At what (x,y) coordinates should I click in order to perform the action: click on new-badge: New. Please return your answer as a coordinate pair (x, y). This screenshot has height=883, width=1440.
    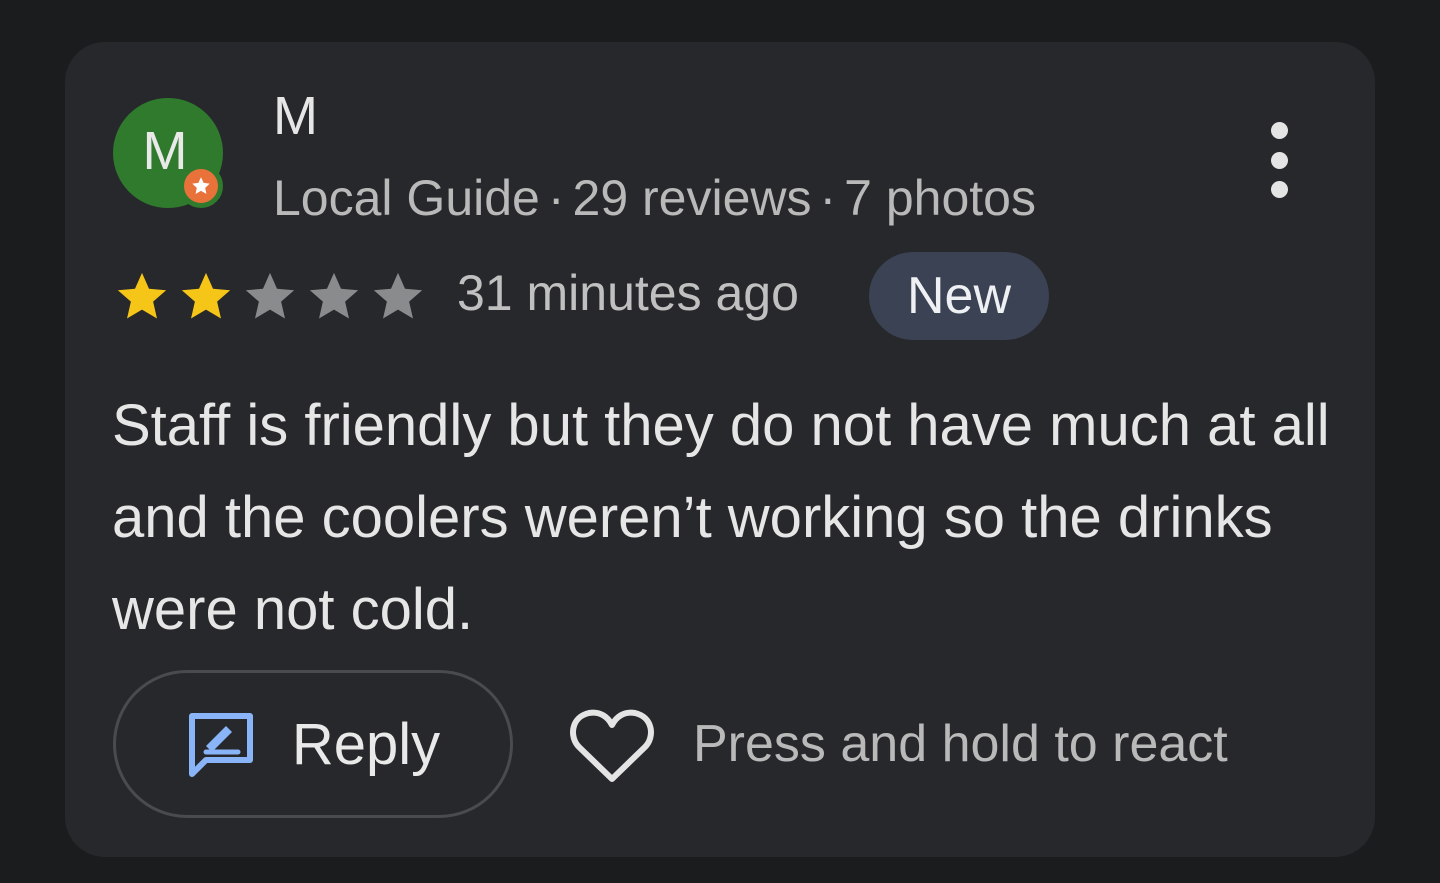
    Looking at the image, I should click on (959, 296).